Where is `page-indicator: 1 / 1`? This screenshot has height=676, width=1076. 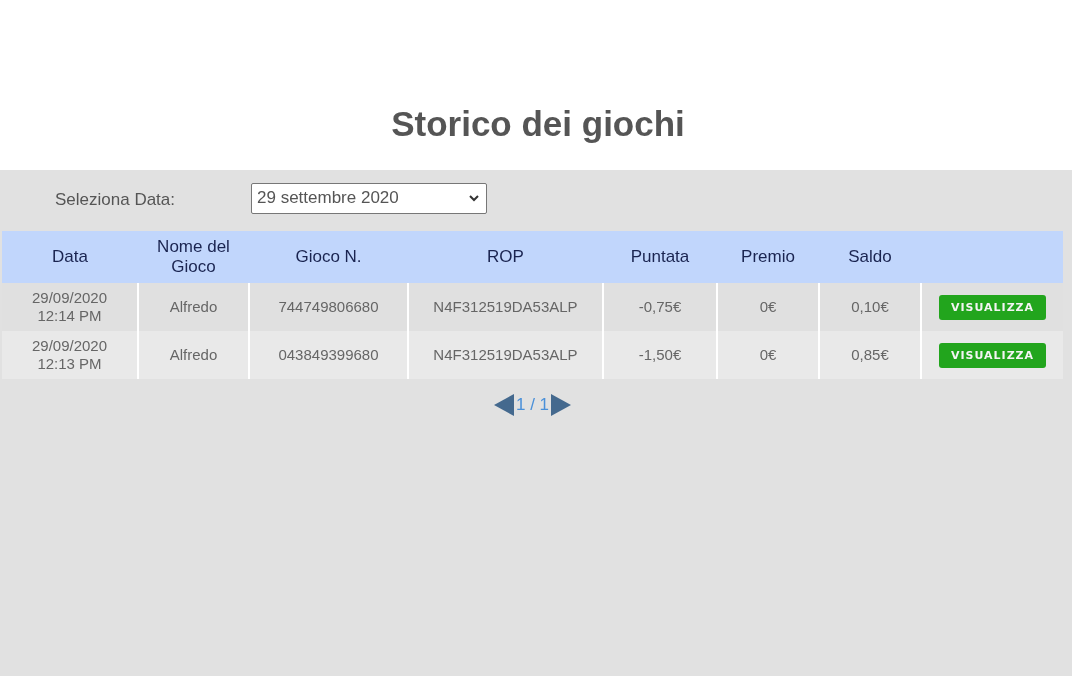 page-indicator: 1 / 1 is located at coordinates (532, 405).